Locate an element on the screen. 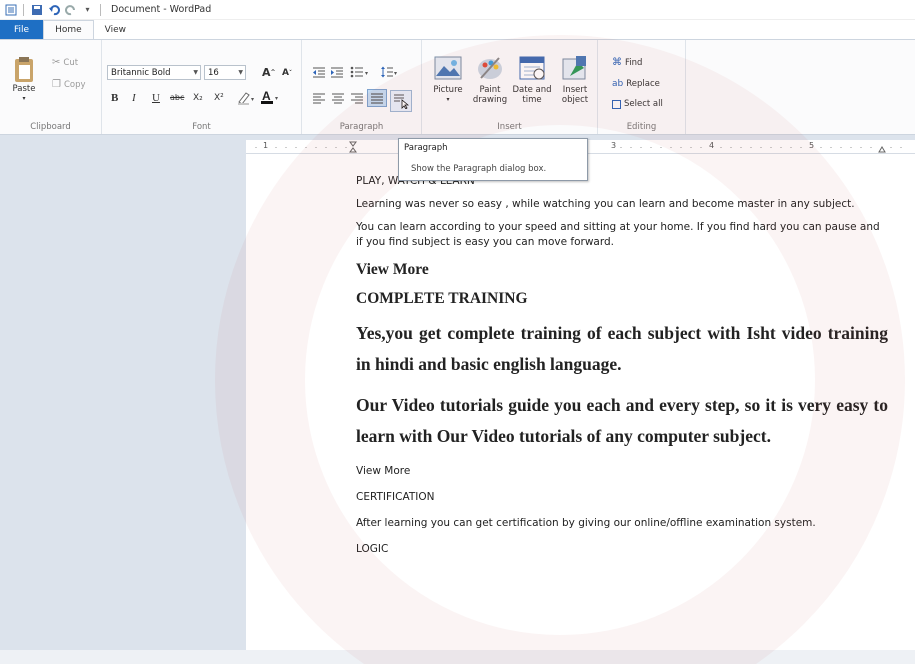 The image size is (915, 664). customize-quick-access-icon: ▾ is located at coordinates (87, 9).